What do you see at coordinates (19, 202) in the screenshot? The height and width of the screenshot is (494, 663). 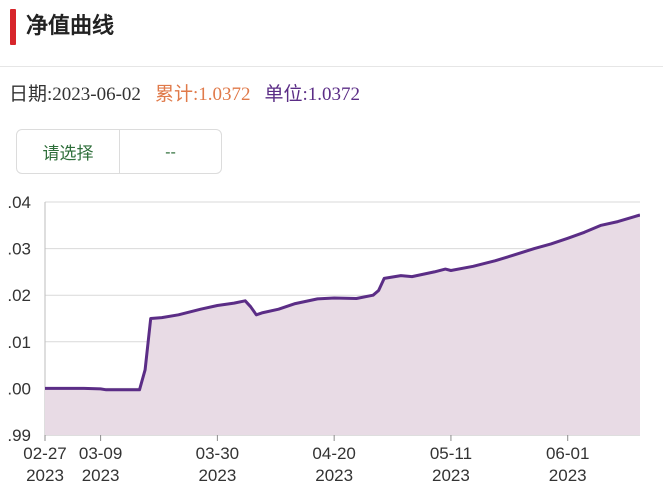 I see `y-tick-label: .04` at bounding box center [19, 202].